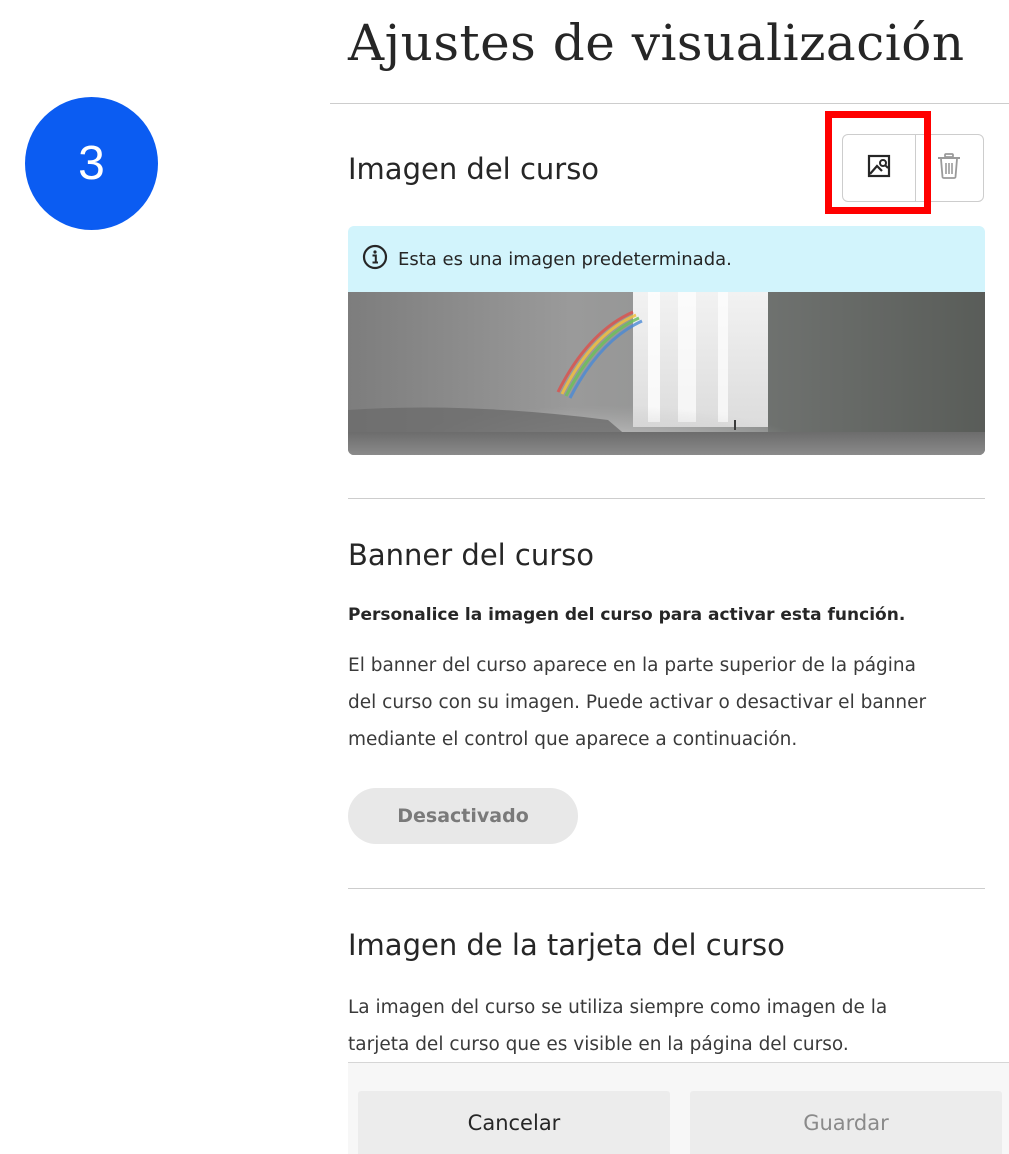 This screenshot has width=1009, height=1154. Describe the element at coordinates (666, 373) in the screenshot. I see `course-image-preview` at that location.